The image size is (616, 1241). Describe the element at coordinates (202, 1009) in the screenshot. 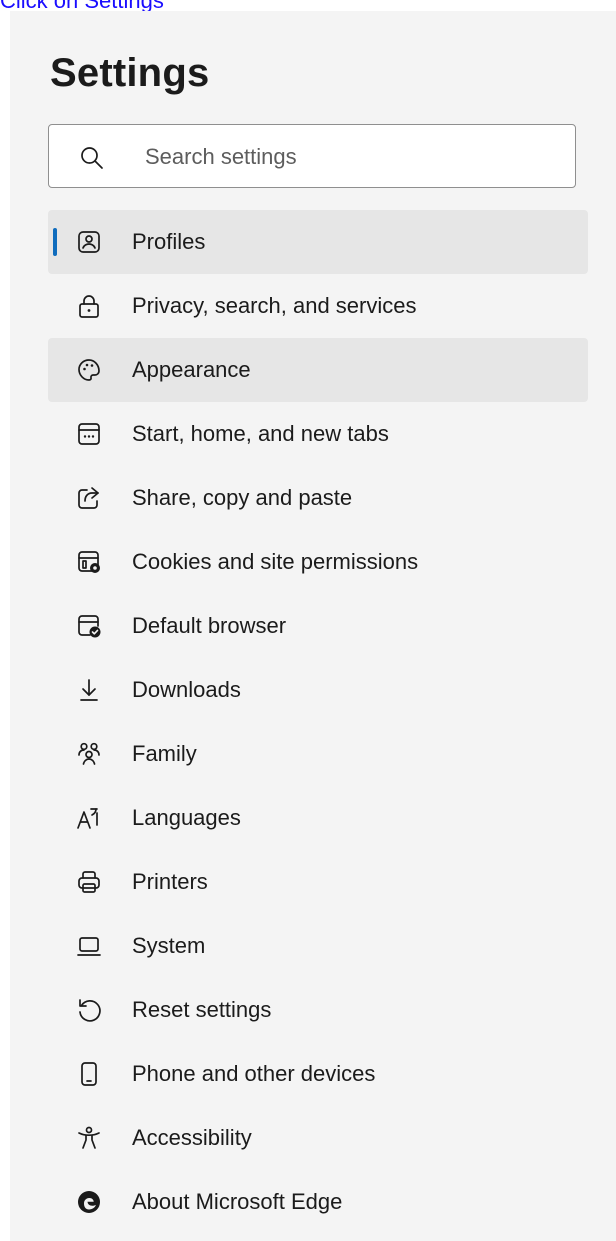

I see `sidebar-item-label: Reset settings` at that location.